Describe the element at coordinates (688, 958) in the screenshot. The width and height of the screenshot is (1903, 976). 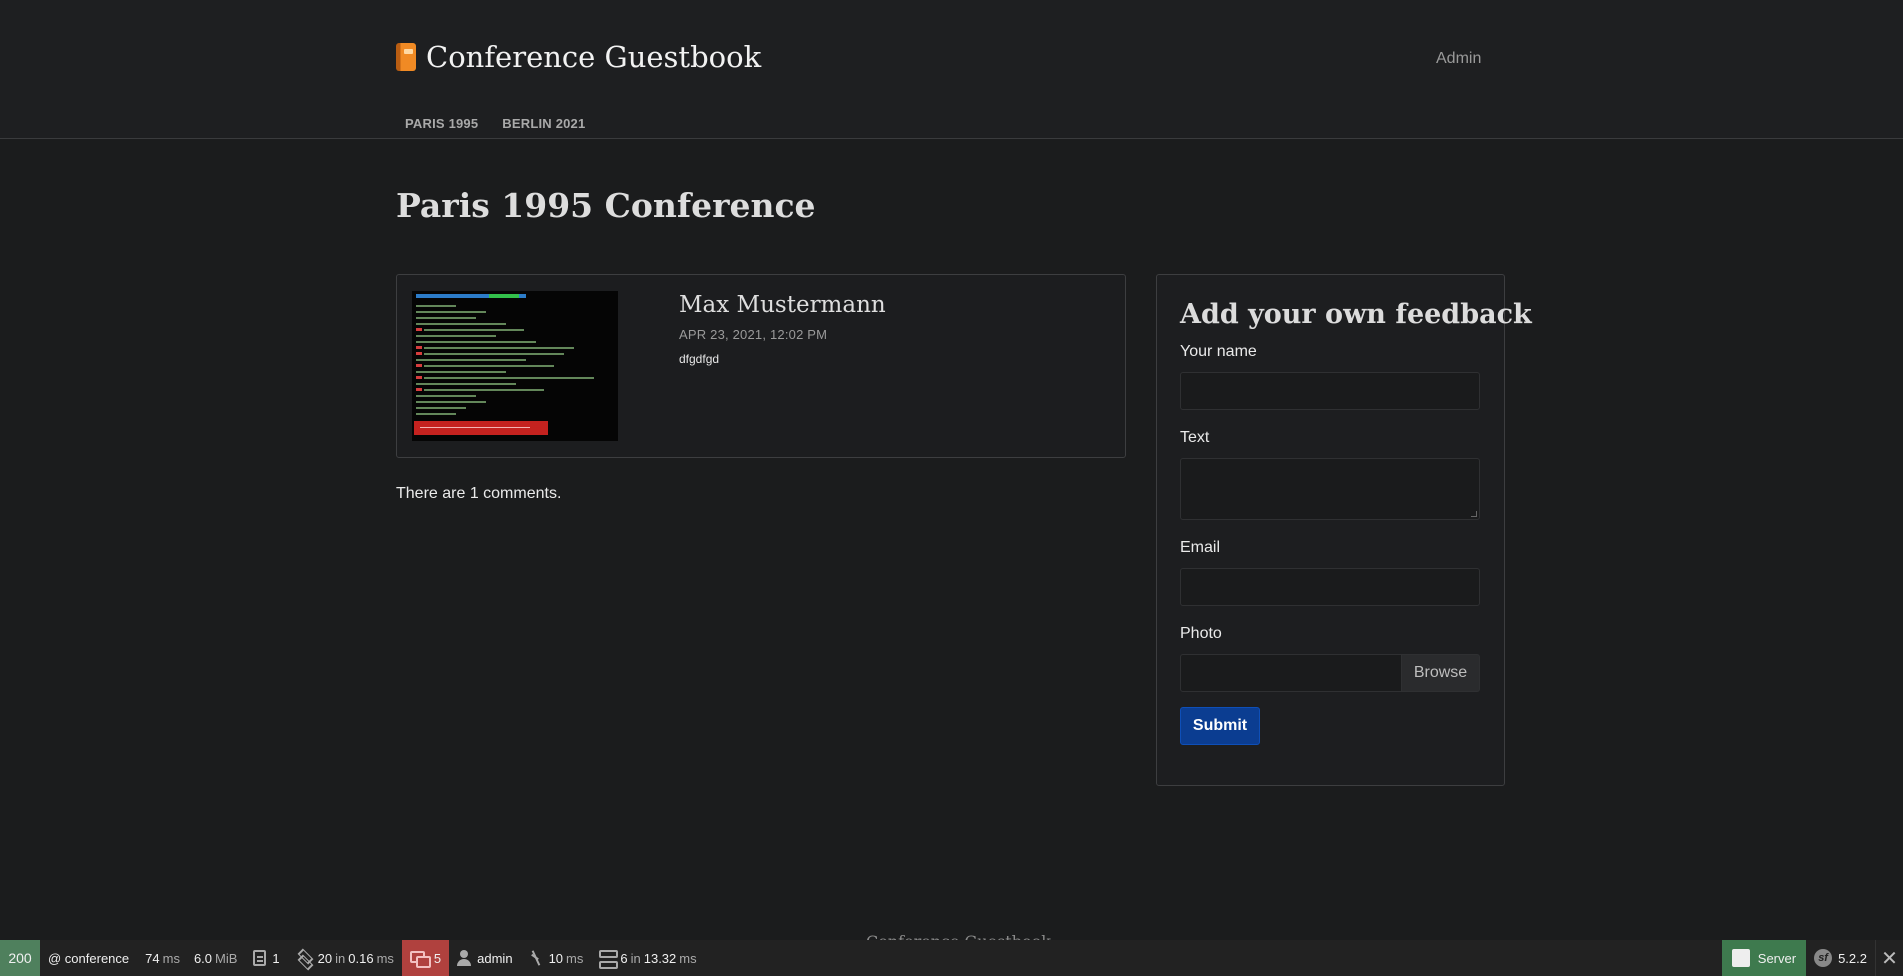
I see `db-unit: ms` at that location.